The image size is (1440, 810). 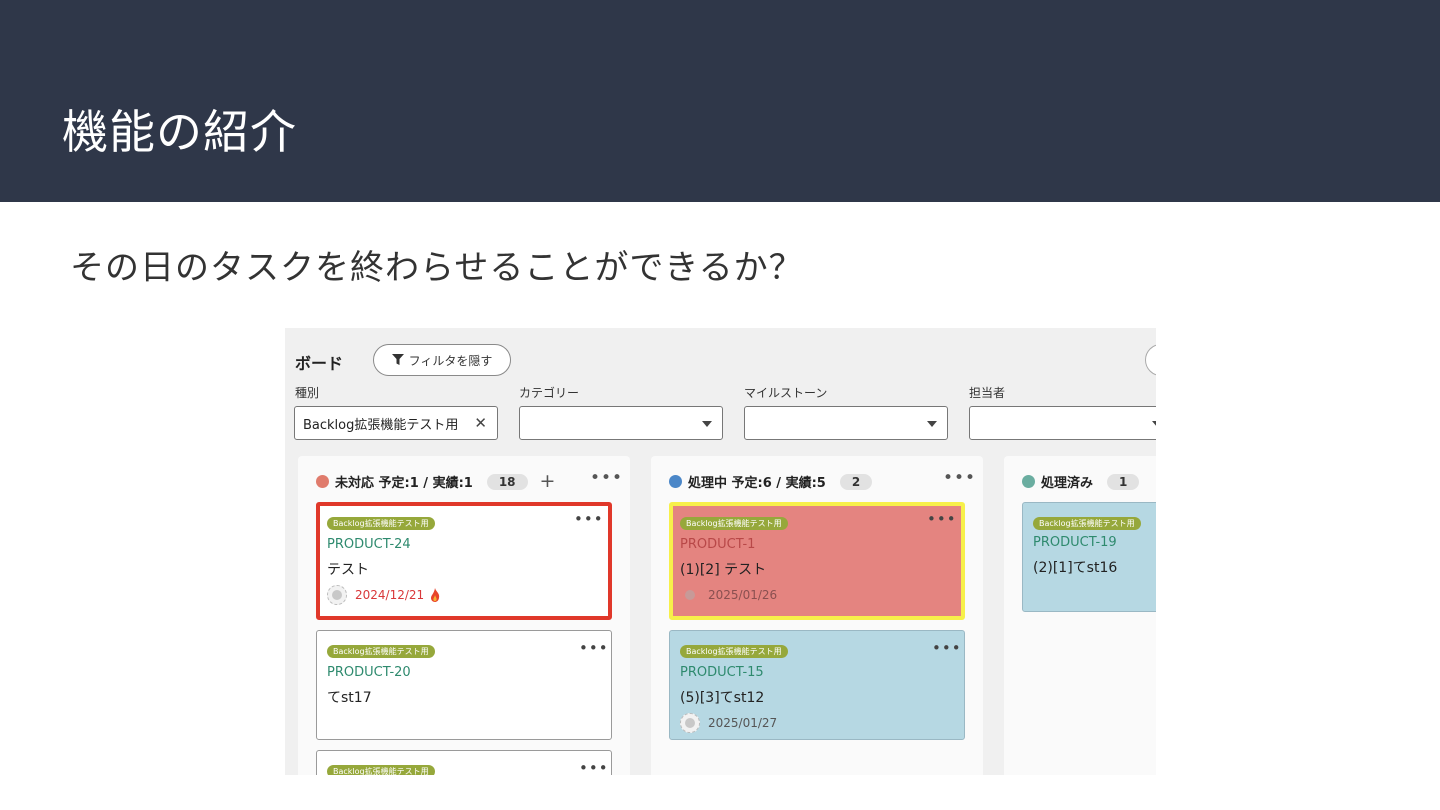 I want to click on issue-summary: (5)[3]てst12, so click(x=722, y=698).